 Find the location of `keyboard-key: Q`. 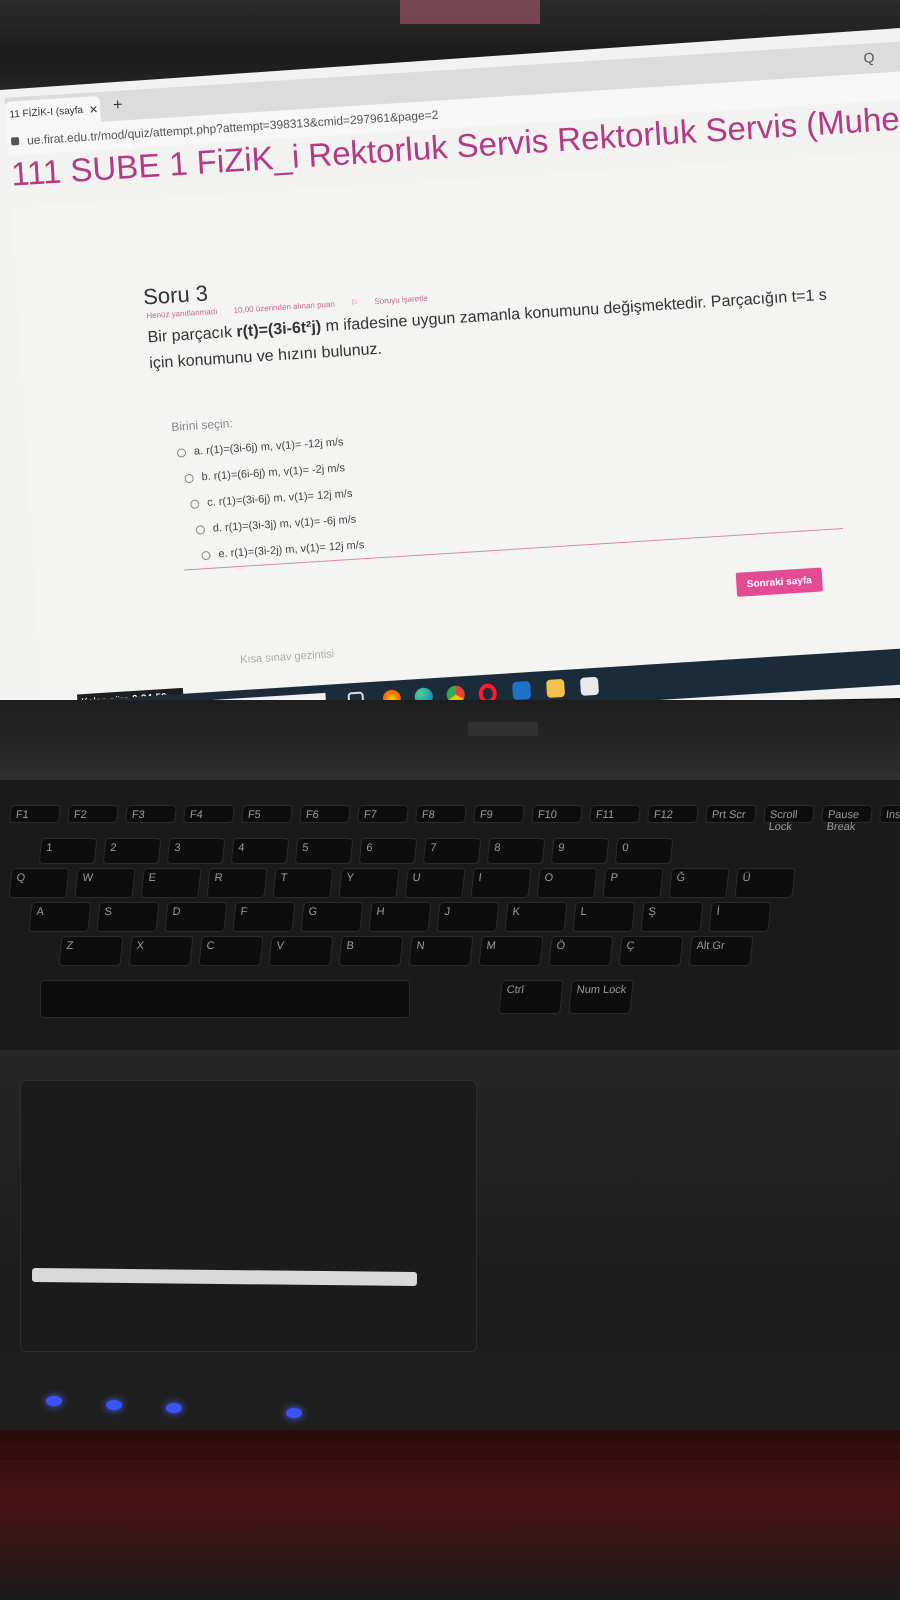

keyboard-key: Q is located at coordinates (39, 883).